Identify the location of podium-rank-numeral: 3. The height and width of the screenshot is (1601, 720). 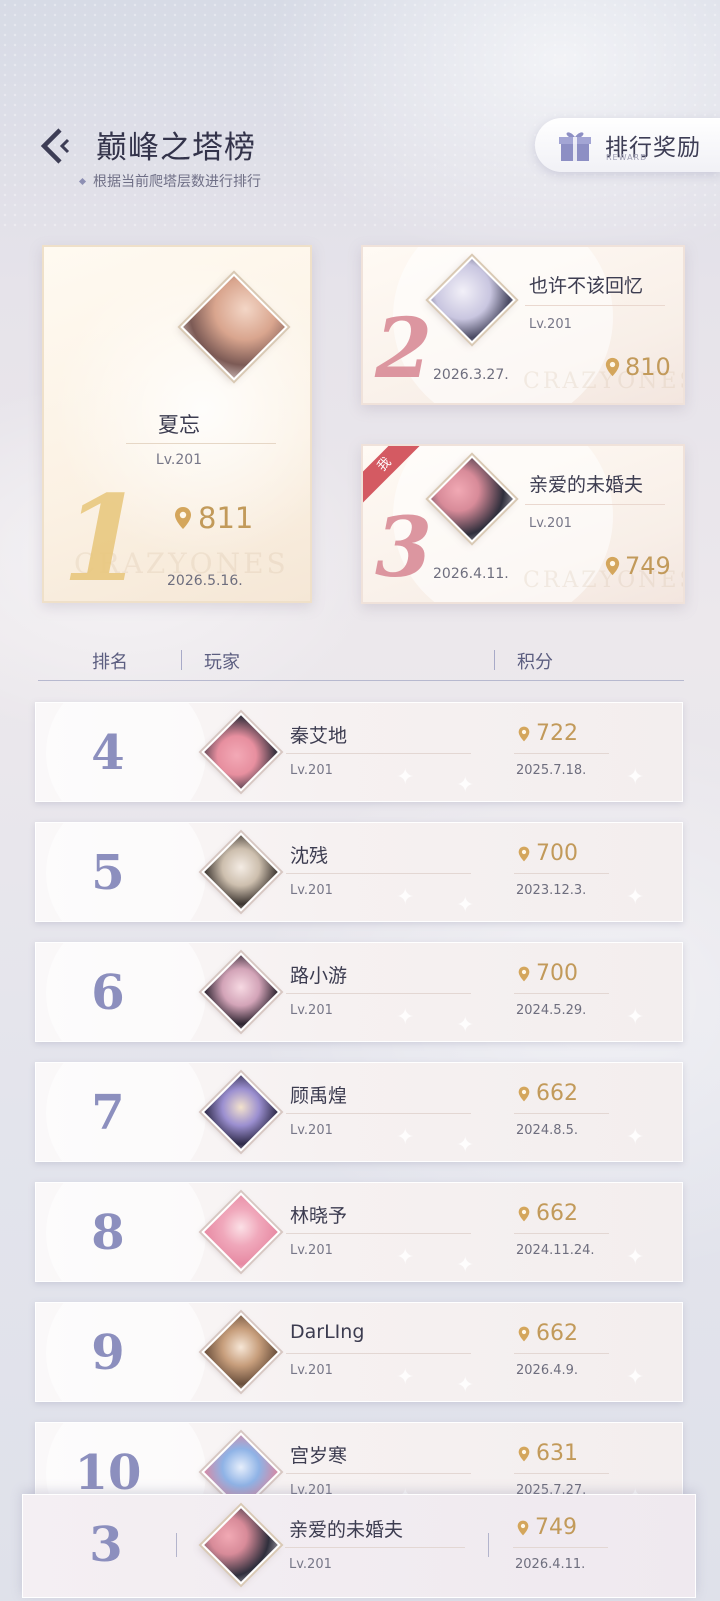
(404, 548).